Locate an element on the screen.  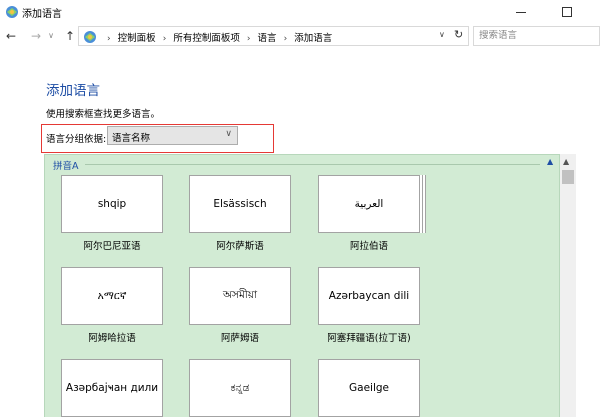
breadcrumb-add-language: 添加语言 is located at coordinates (313, 38).